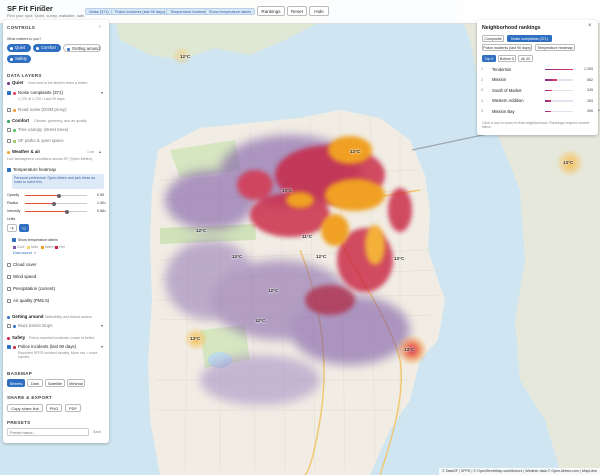 The width and height of the screenshot is (600, 475). Describe the element at coordinates (140, 11) in the screenshot. I see `active-layer-chip: Police incidents (last 90 days)` at that location.